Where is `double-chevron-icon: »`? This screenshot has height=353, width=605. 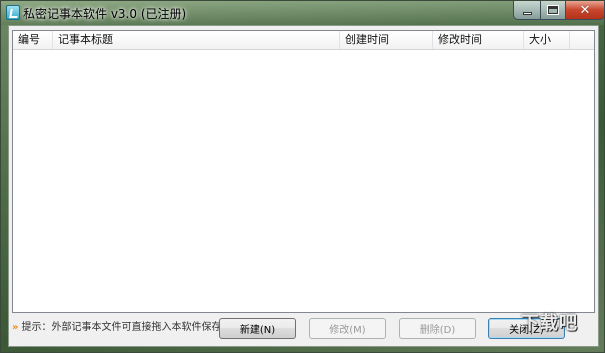
double-chevron-icon: » is located at coordinates (15, 327).